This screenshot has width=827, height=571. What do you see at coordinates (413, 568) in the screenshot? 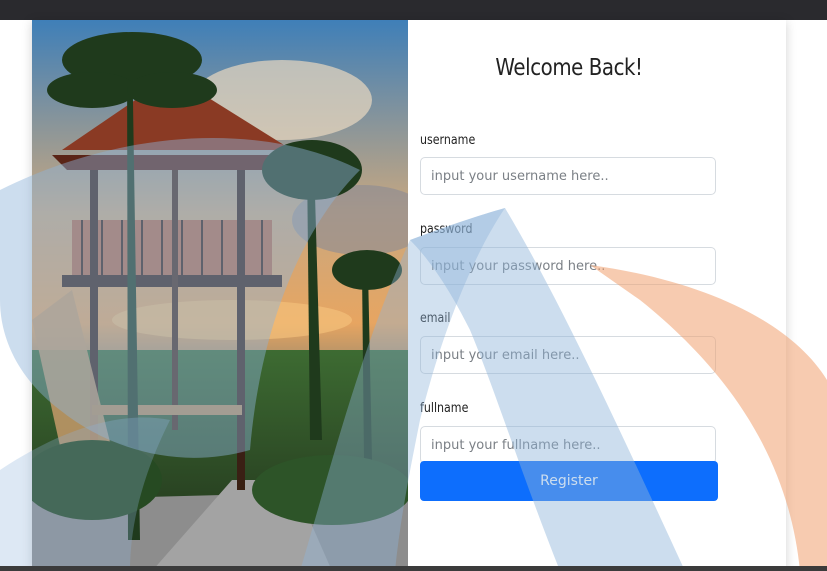
I see `bottom-bar` at bounding box center [413, 568].